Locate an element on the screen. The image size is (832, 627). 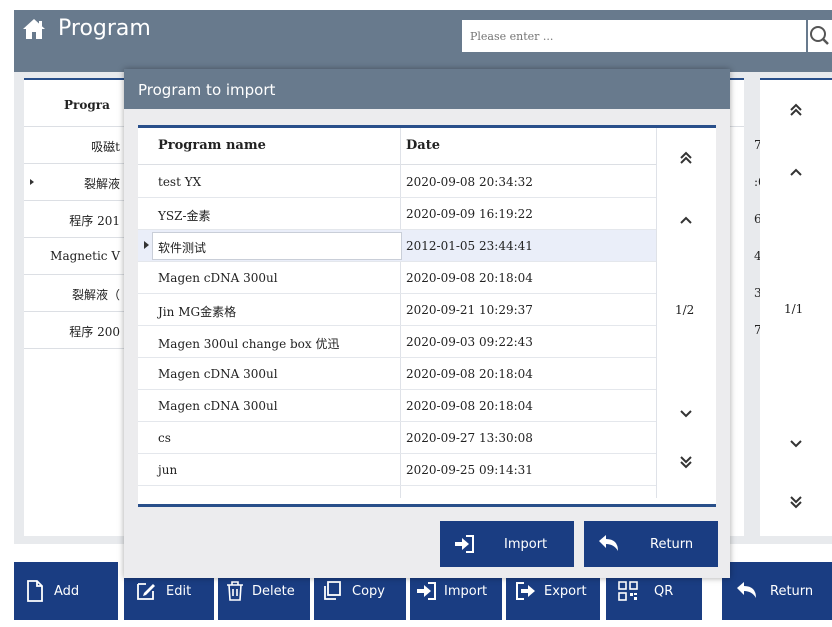
first-page-button is located at coordinates (796, 110).